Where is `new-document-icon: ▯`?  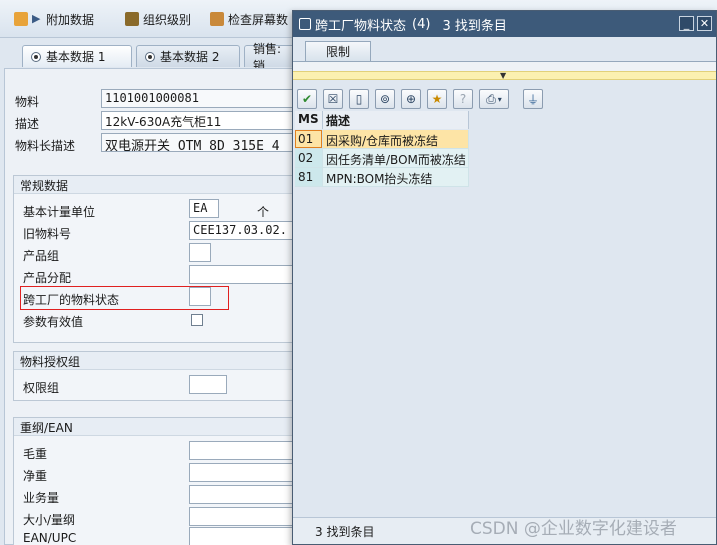
new-document-icon: ▯ is located at coordinates (359, 99).